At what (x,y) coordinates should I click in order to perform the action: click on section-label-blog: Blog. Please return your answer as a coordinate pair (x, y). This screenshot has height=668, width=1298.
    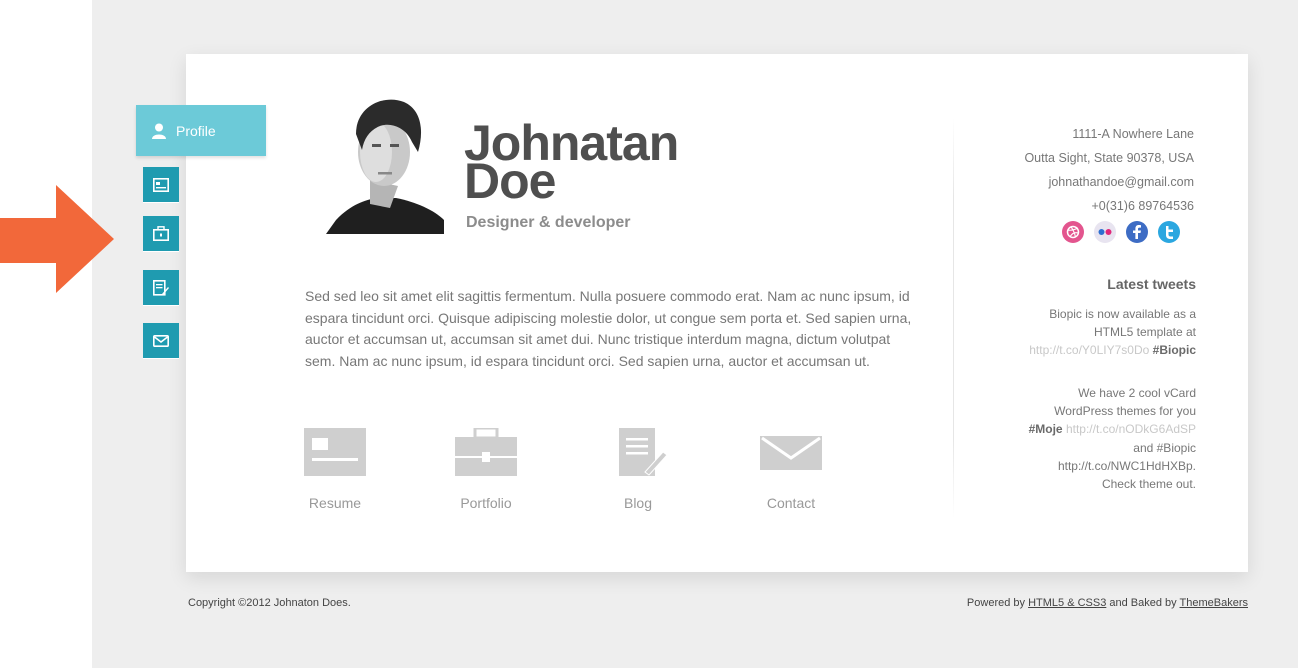
    Looking at the image, I should click on (638, 503).